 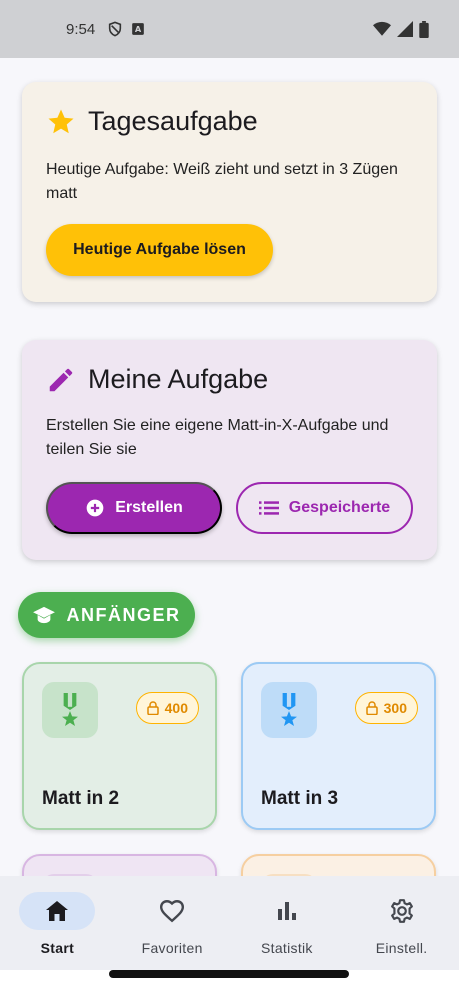 I want to click on shield-icon, so click(x=115, y=29).